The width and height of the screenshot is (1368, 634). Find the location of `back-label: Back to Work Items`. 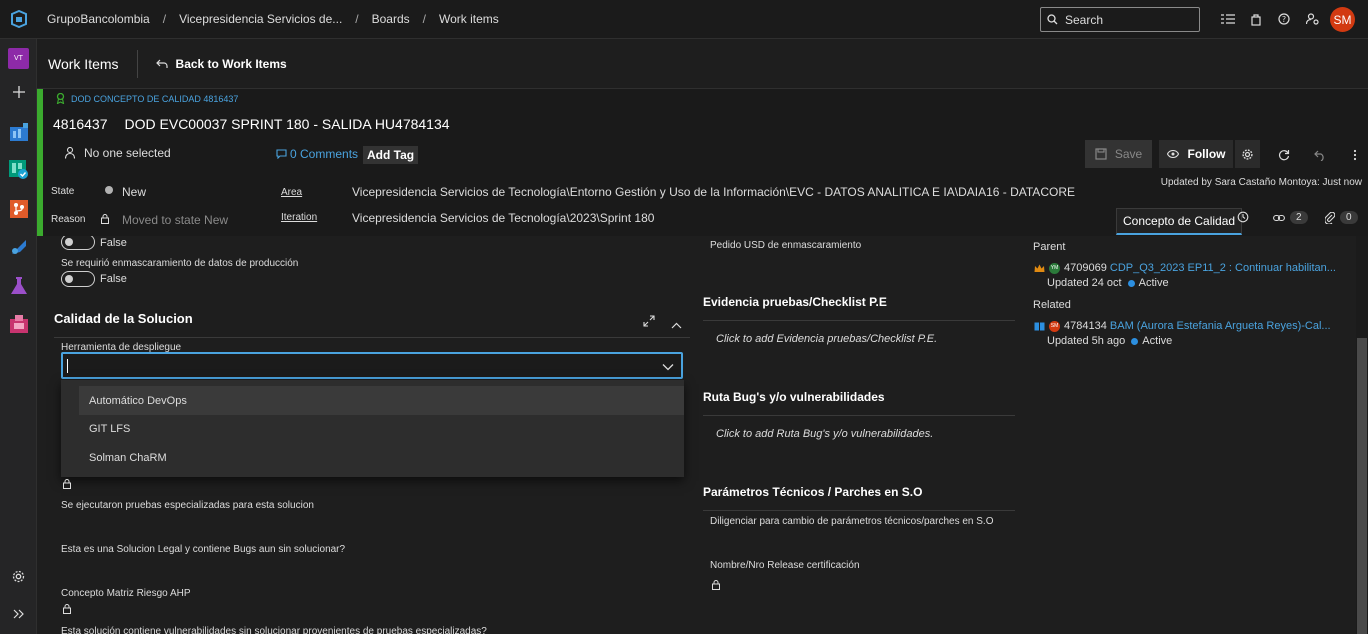

back-label: Back to Work Items is located at coordinates (231, 63).